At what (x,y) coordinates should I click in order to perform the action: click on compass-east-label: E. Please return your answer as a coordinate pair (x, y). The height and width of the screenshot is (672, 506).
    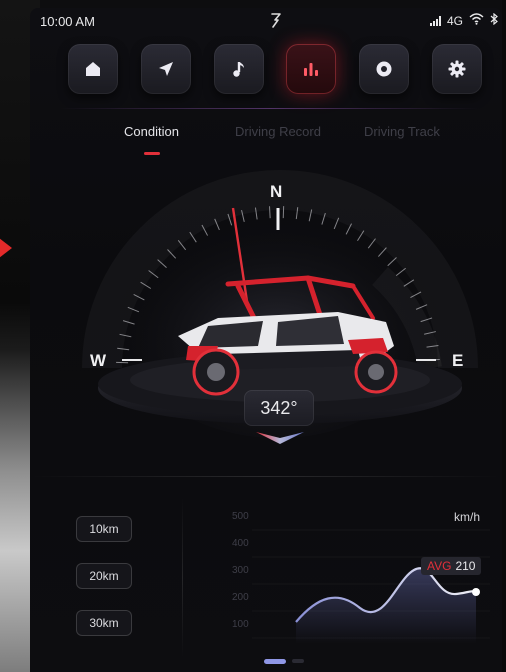
    Looking at the image, I should click on (458, 360).